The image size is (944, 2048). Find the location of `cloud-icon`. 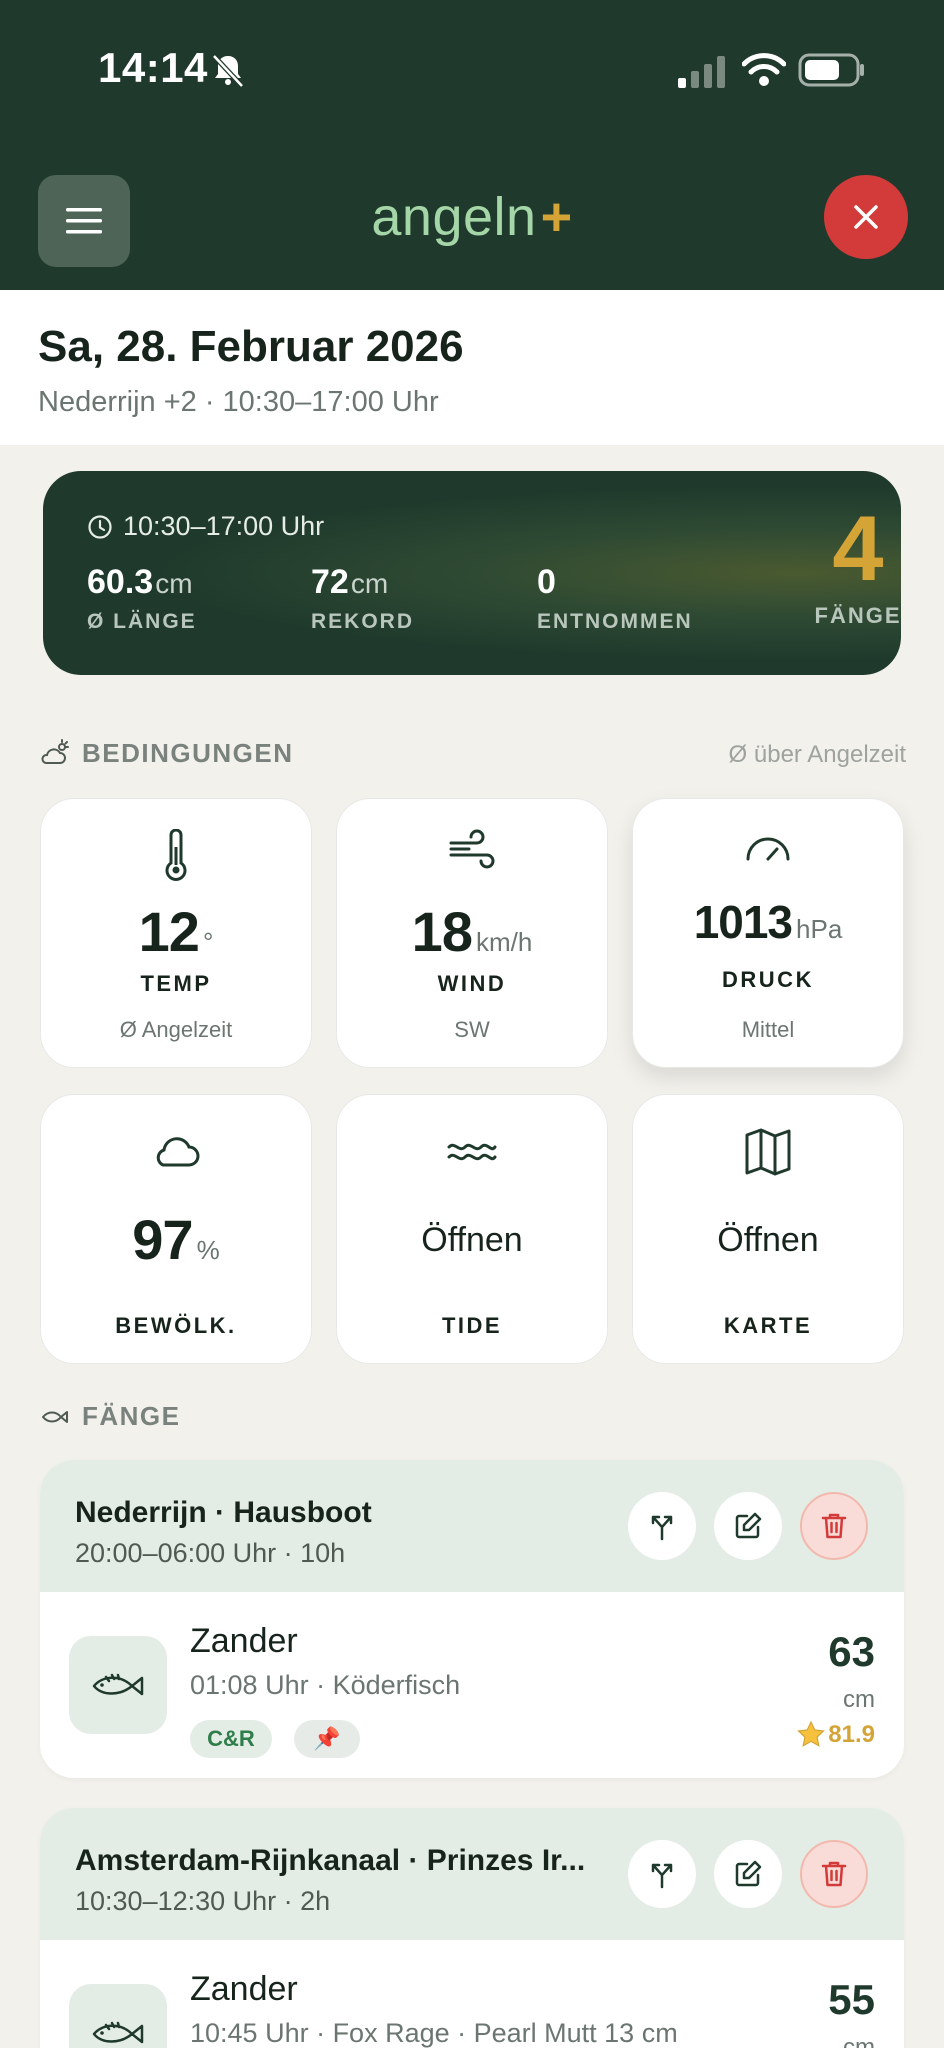

cloud-icon is located at coordinates (178, 1152).